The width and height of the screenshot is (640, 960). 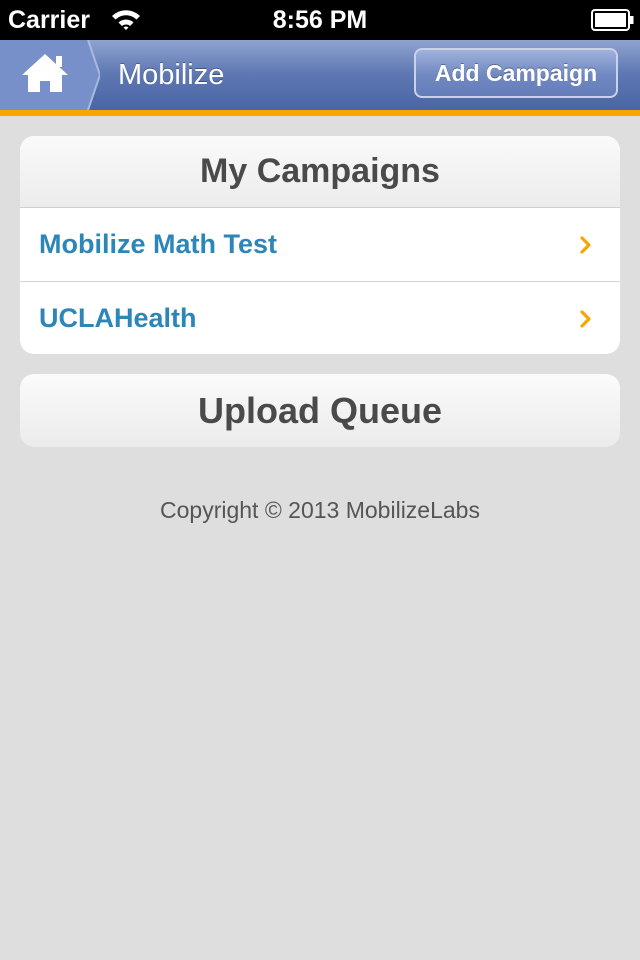 I want to click on copyright-text: Copyright © 2013 MobilizeLabs, so click(x=320, y=510).